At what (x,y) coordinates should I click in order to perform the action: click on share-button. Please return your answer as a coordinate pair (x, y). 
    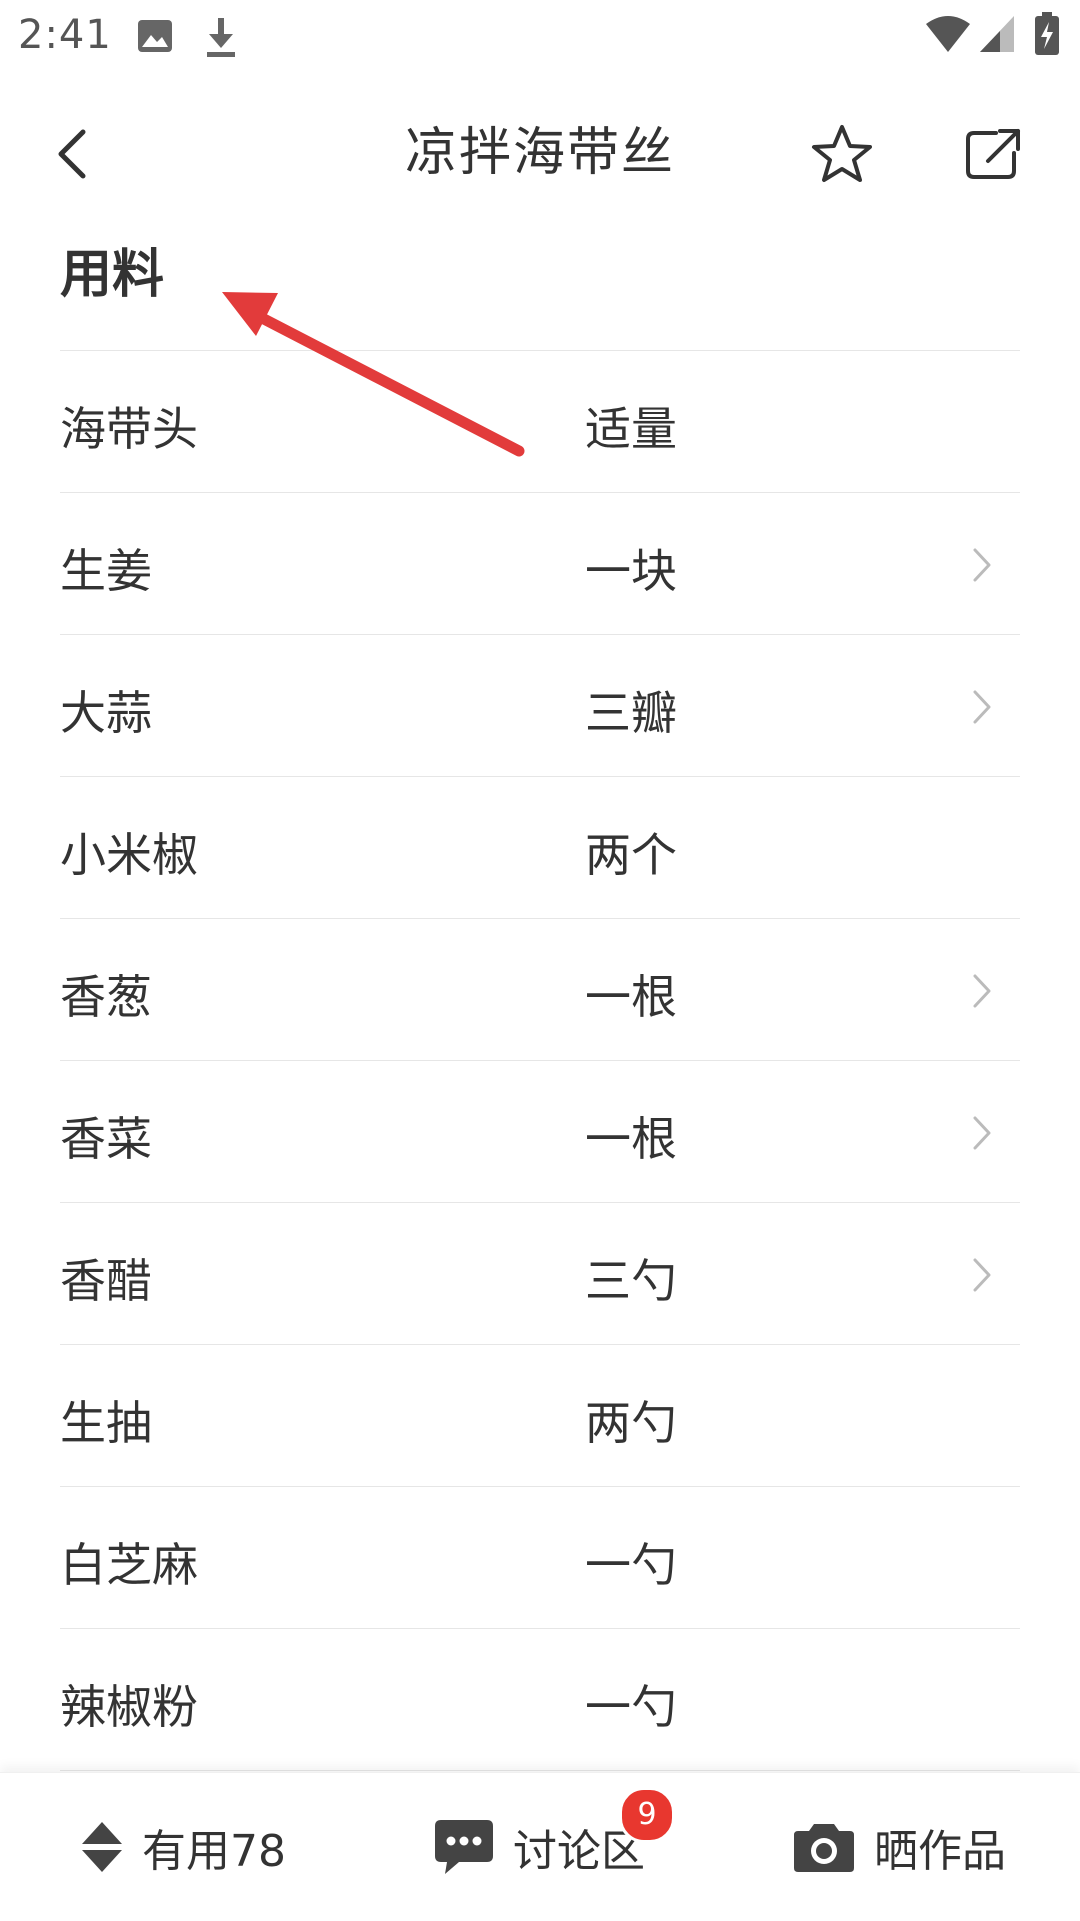
    Looking at the image, I should click on (993, 154).